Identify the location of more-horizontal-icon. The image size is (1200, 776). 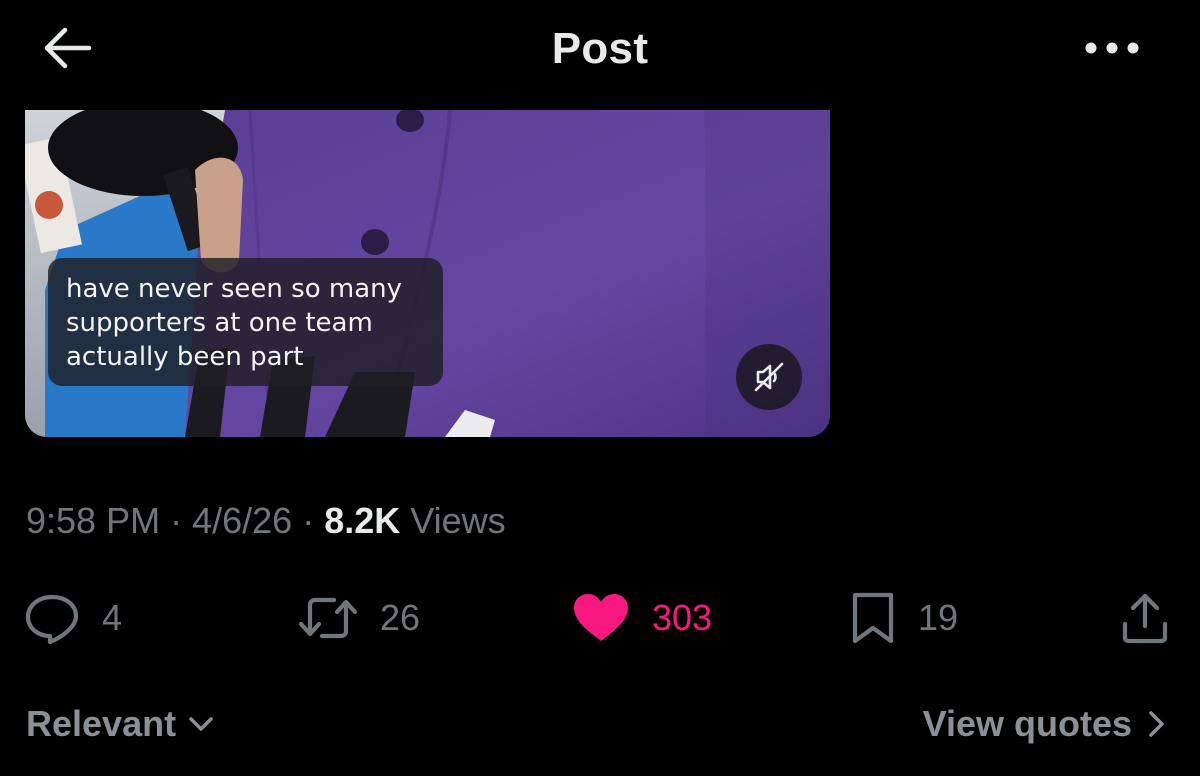
(1112, 48).